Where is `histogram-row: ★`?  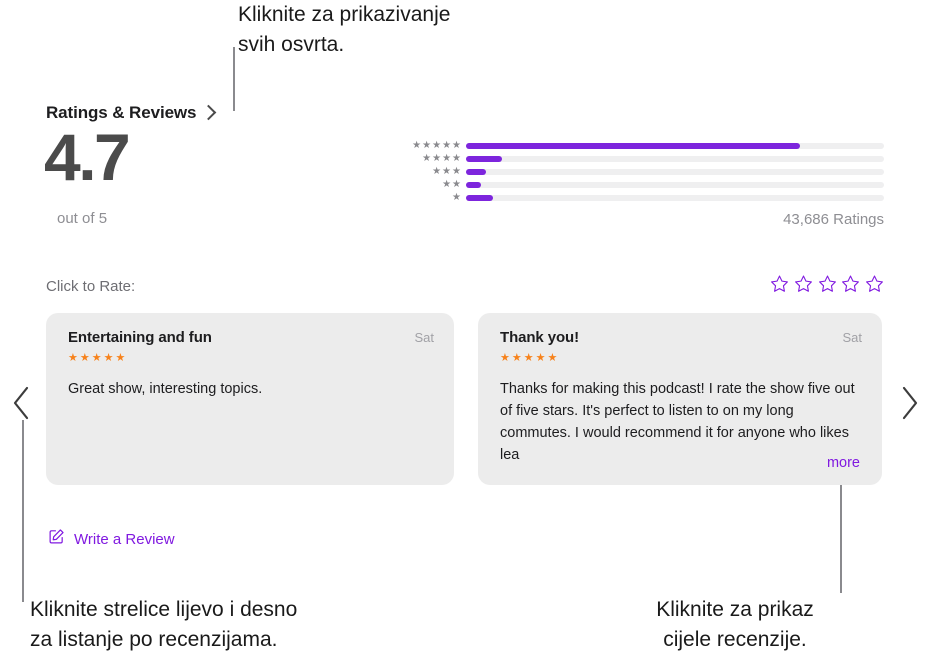
histogram-row: ★ is located at coordinates (638, 198).